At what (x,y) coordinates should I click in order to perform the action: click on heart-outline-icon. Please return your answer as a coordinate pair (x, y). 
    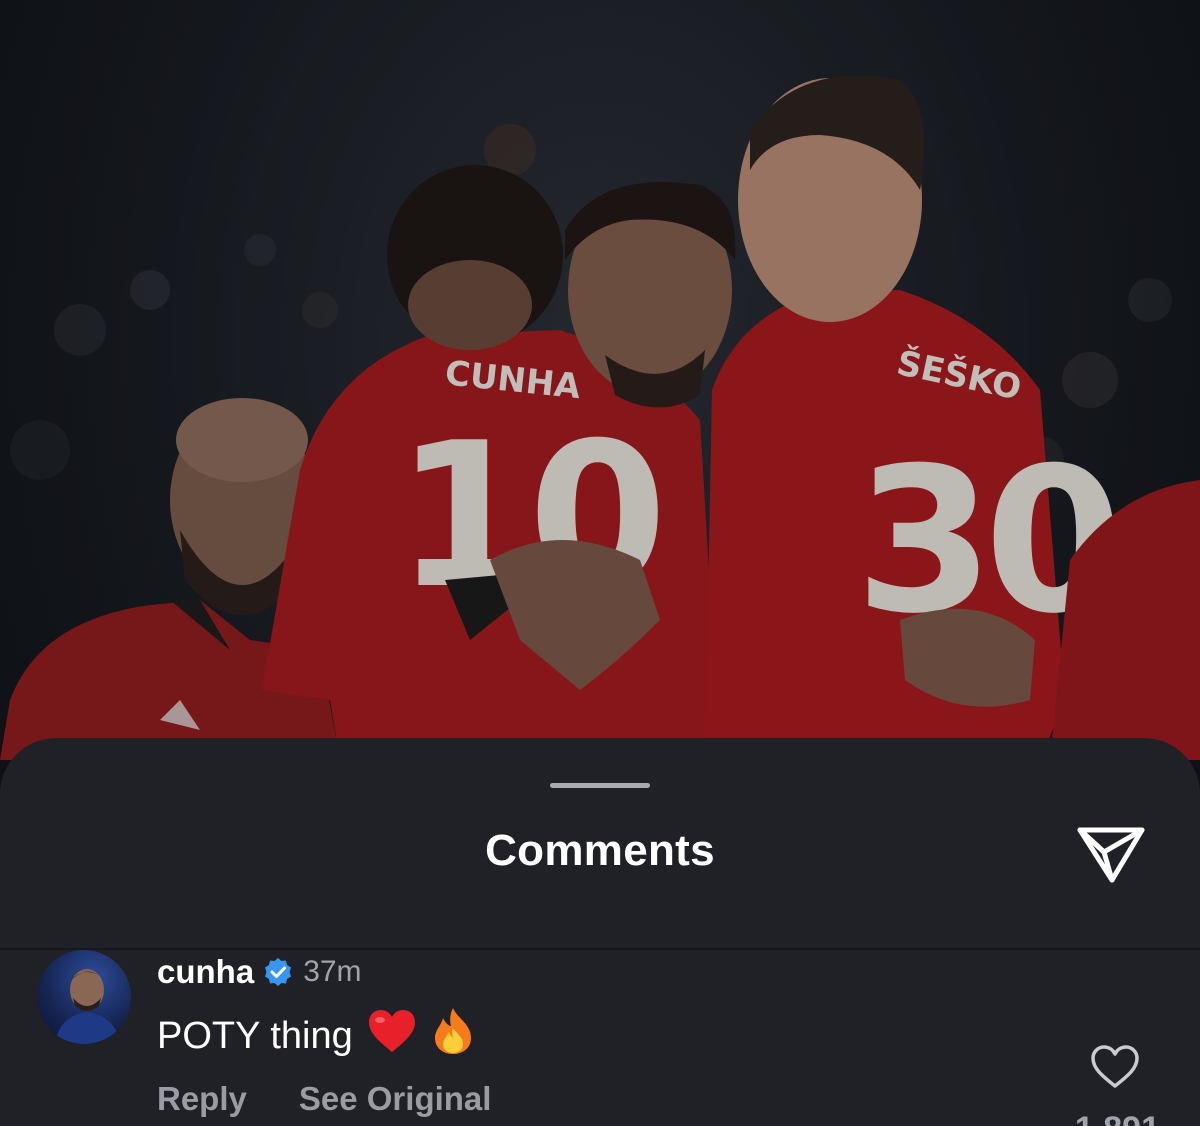
    Looking at the image, I should click on (1115, 1066).